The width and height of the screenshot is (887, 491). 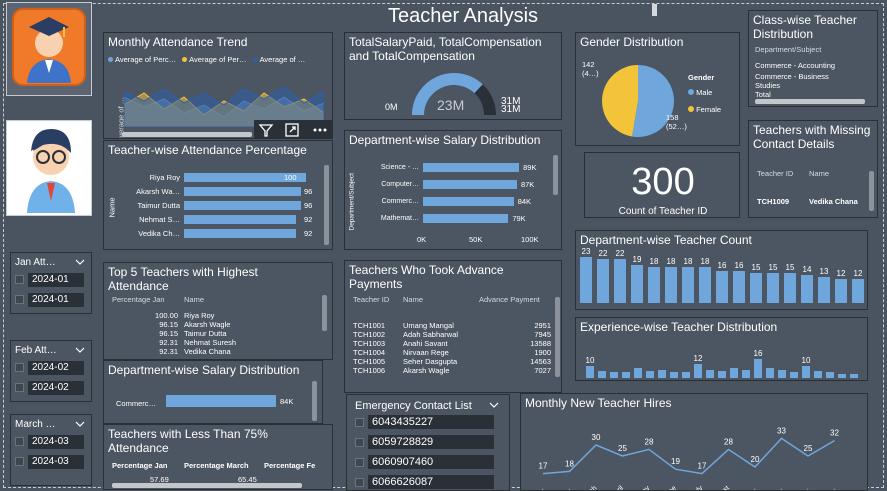 I want to click on missing-contact-title: Teachers with Missing Contact Details, so click(x=812, y=137).